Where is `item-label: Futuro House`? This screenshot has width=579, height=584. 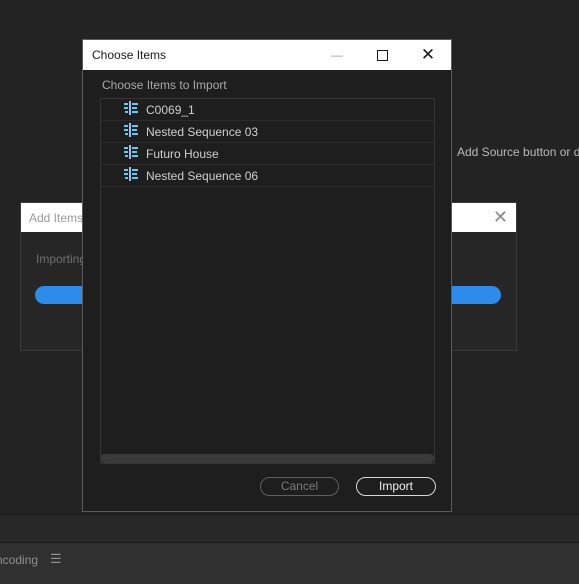
item-label: Futuro House is located at coordinates (182, 154).